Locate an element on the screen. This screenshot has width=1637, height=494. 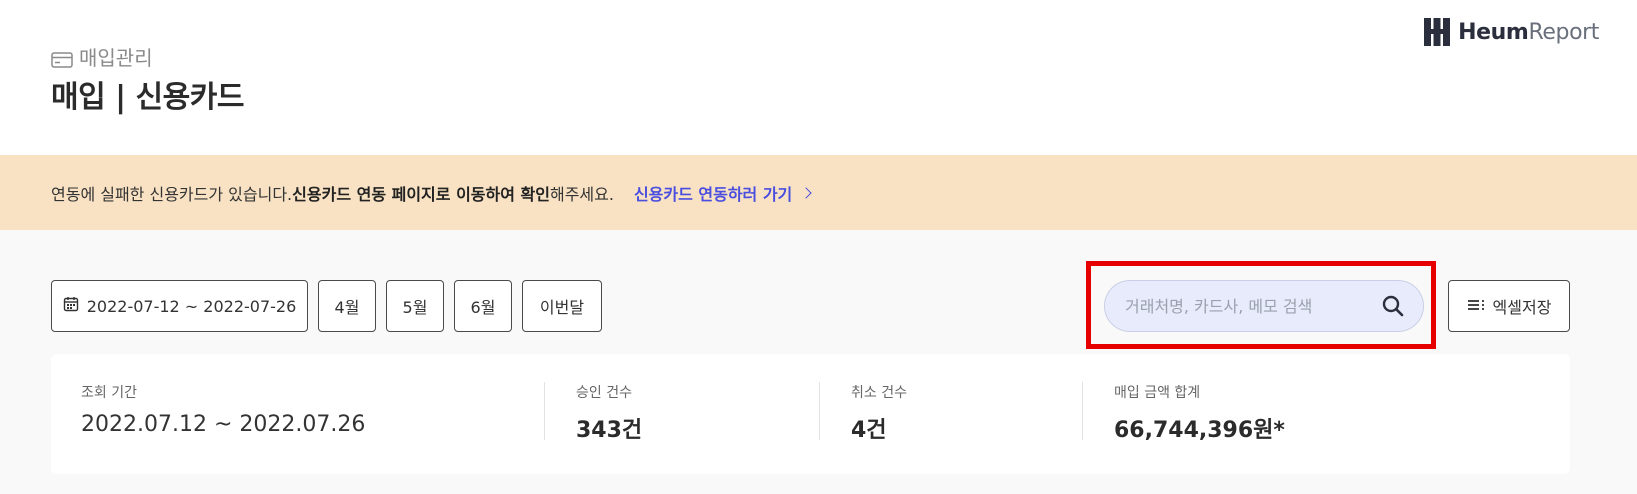
search-box is located at coordinates (1264, 306).